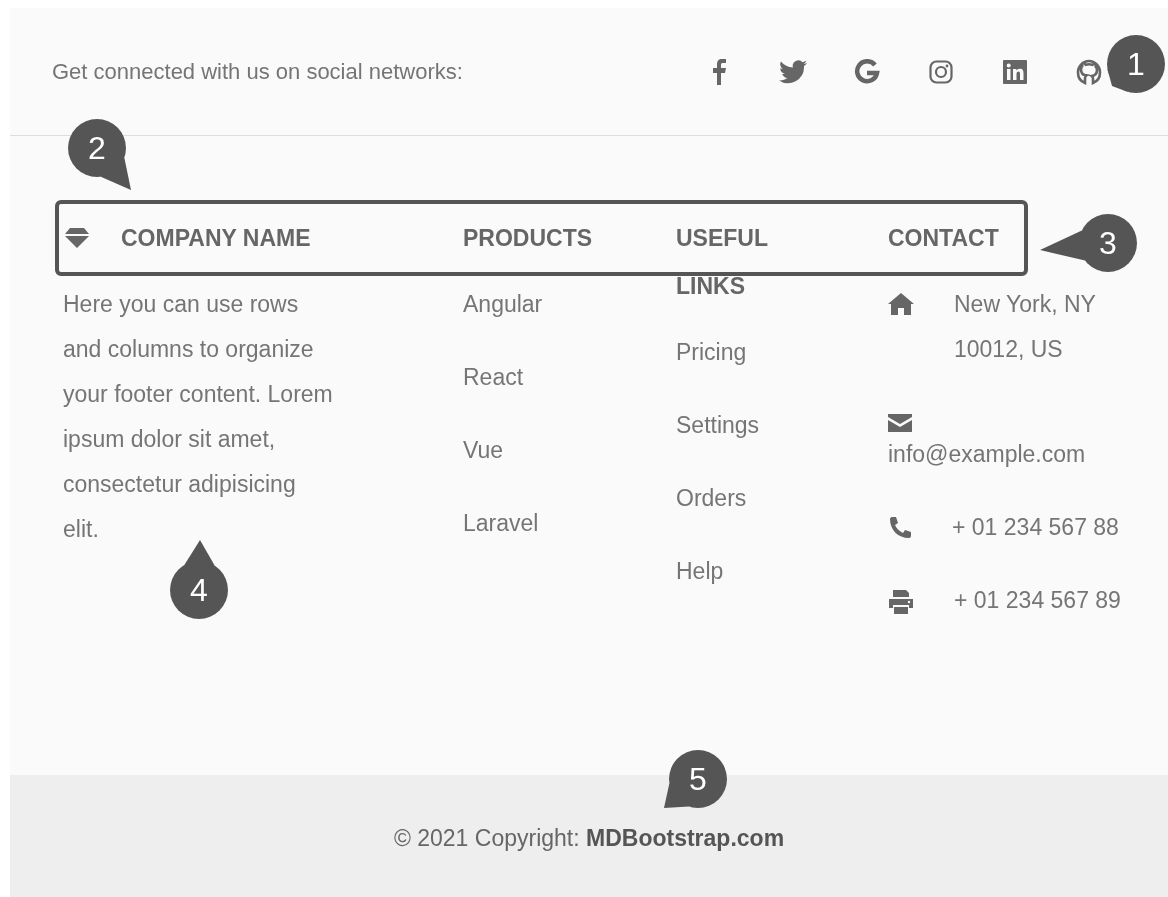 This screenshot has height=897, width=1168. Describe the element at coordinates (711, 352) in the screenshot. I see `footer-link: Pricing` at that location.